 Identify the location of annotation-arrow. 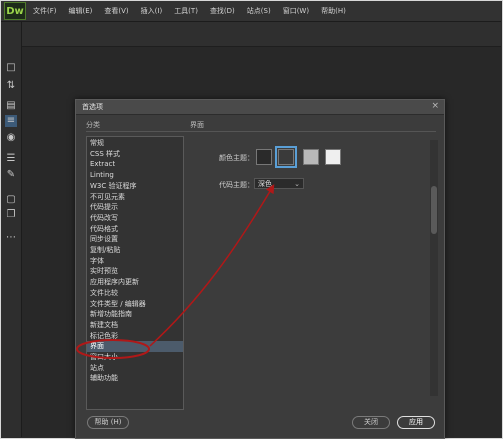
(212, 265).